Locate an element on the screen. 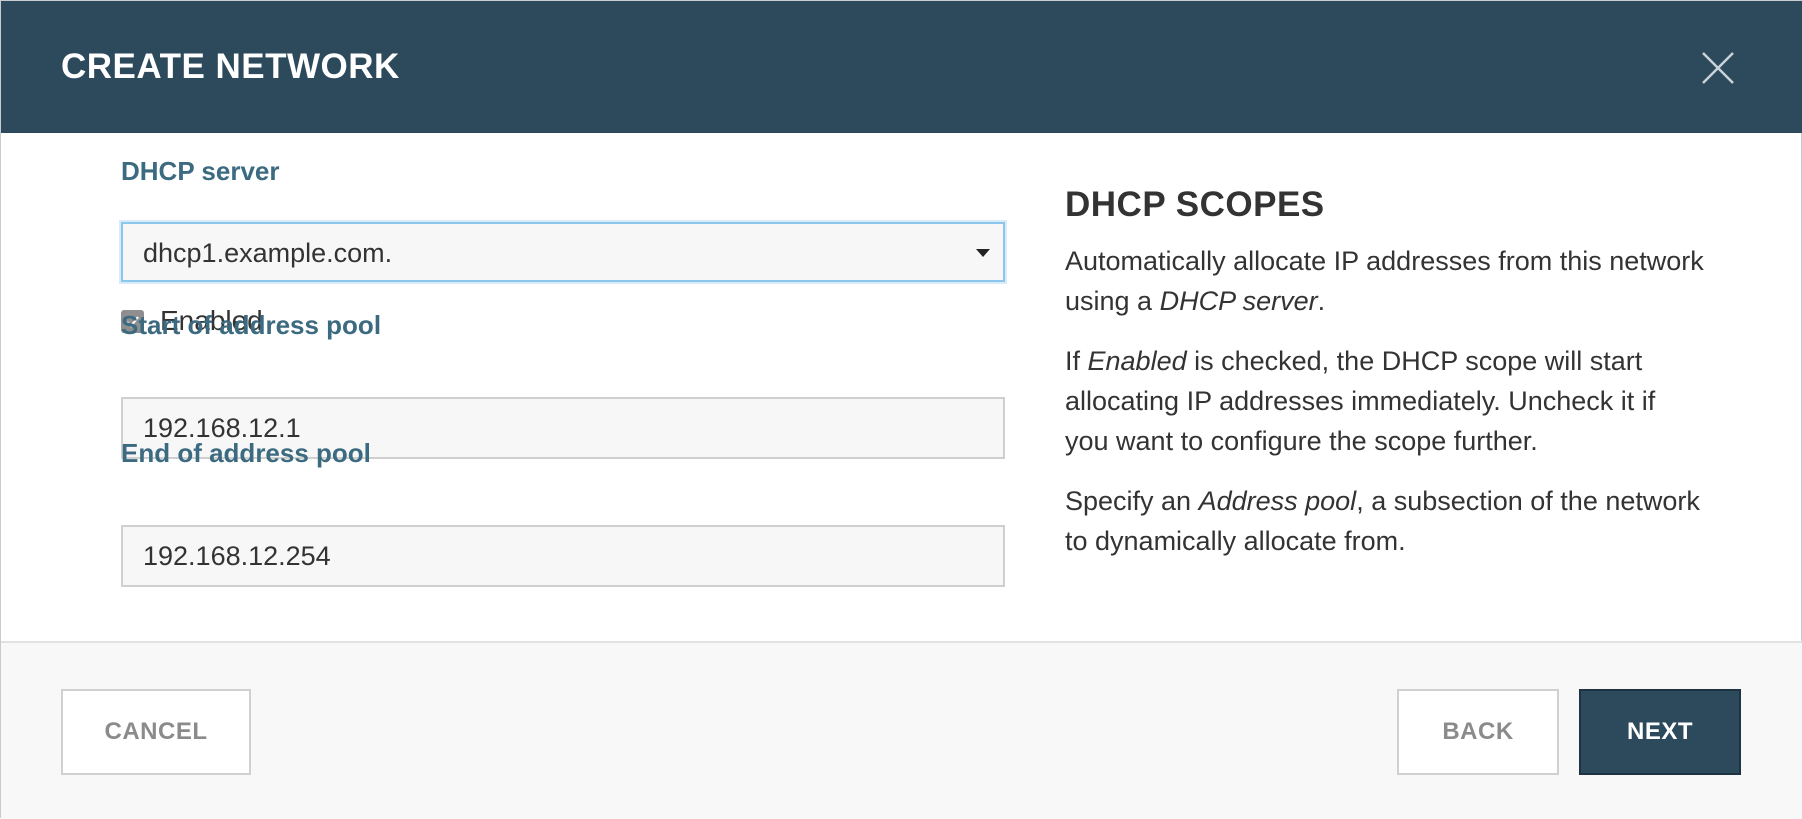  back-button: BACK is located at coordinates (1478, 732).